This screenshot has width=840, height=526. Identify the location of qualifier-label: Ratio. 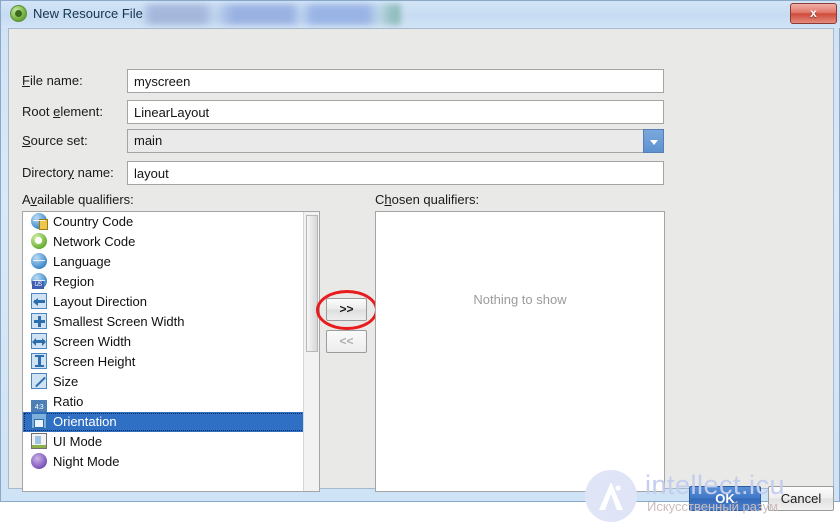
(68, 401).